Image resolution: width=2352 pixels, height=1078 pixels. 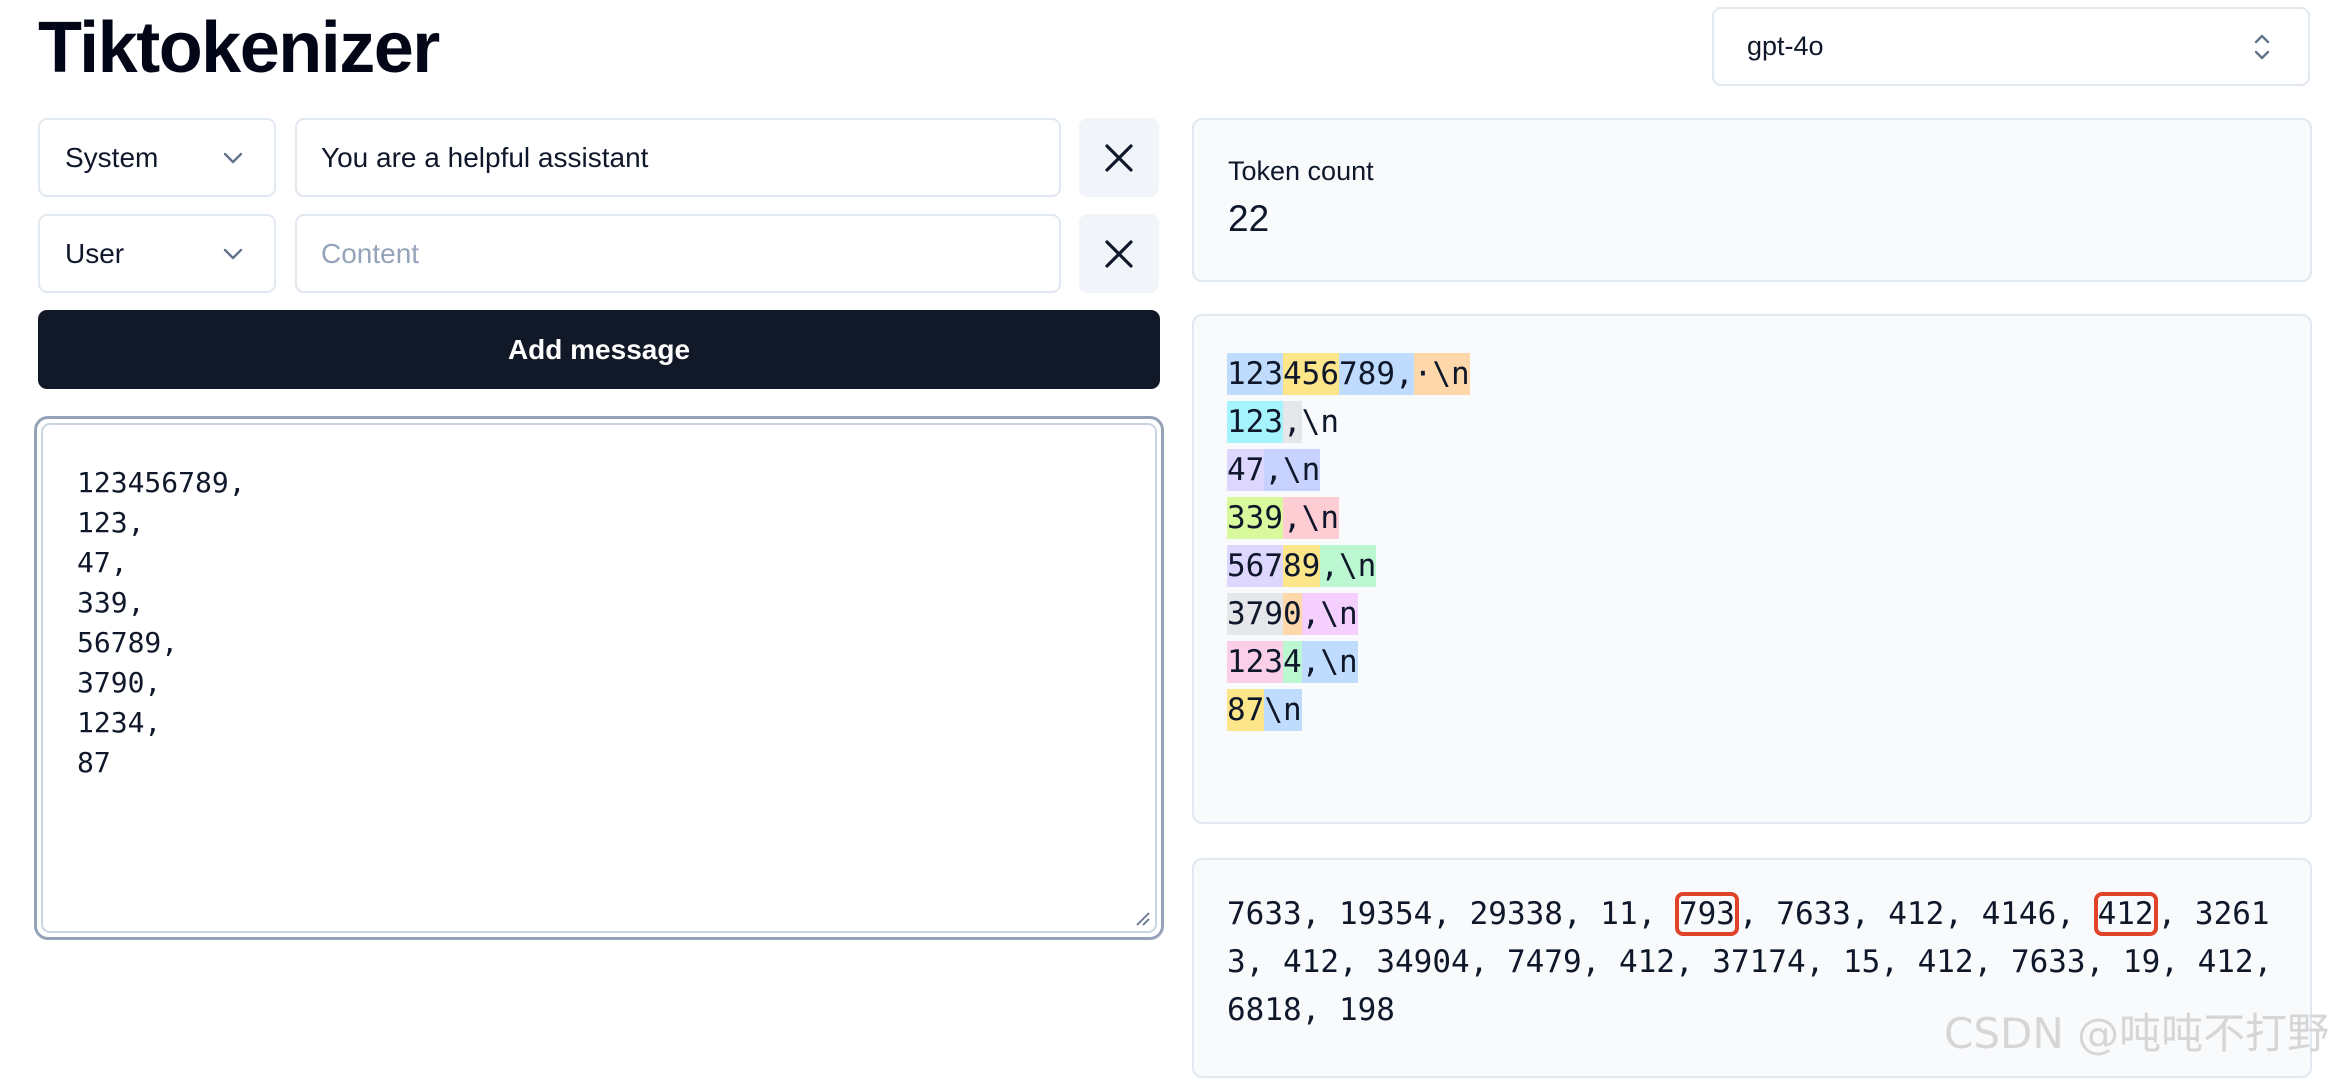 I want to click on token-segment: 4, so click(x=1292, y=662).